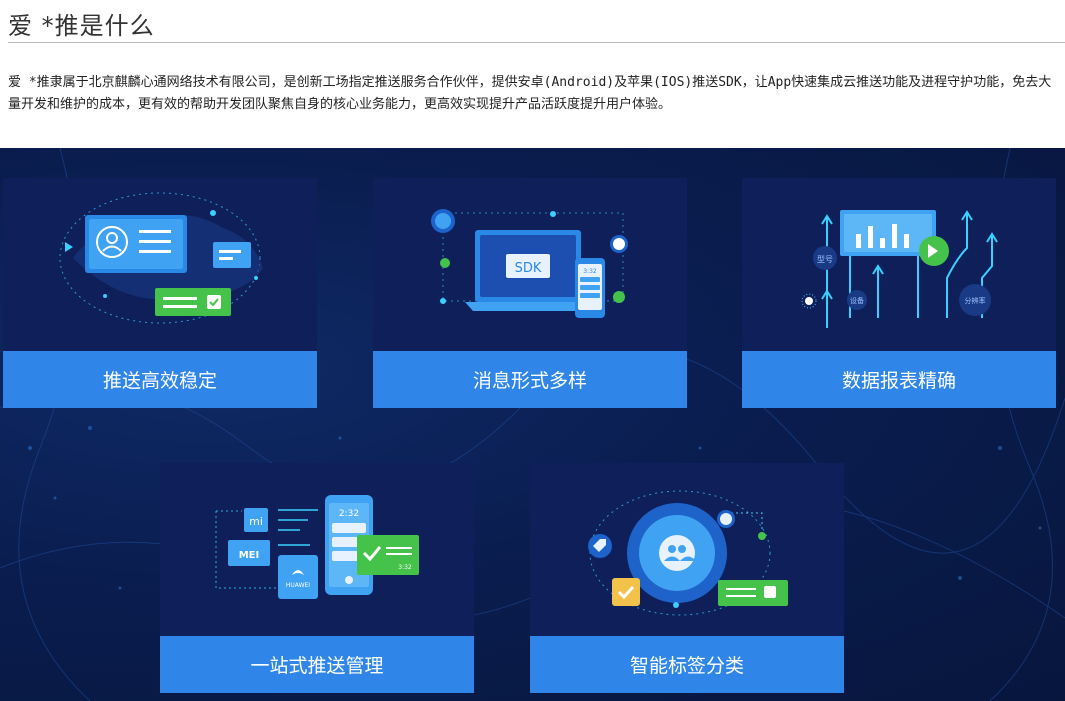  What do you see at coordinates (528, 268) in the screenshot?
I see `sdk-label: SDK` at bounding box center [528, 268].